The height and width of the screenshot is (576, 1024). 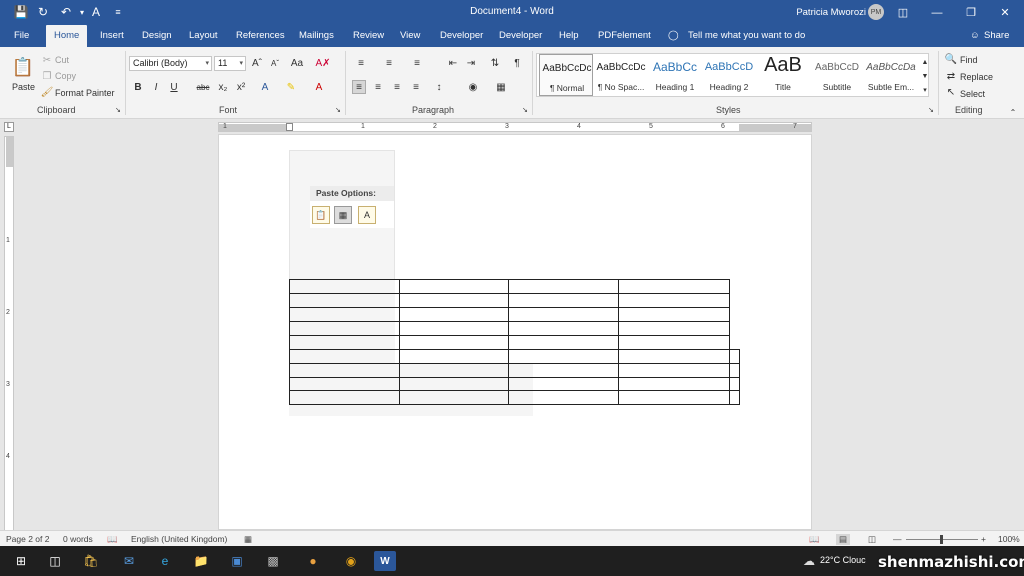 What do you see at coordinates (368, 36) in the screenshot?
I see `tab-review: Review` at bounding box center [368, 36].